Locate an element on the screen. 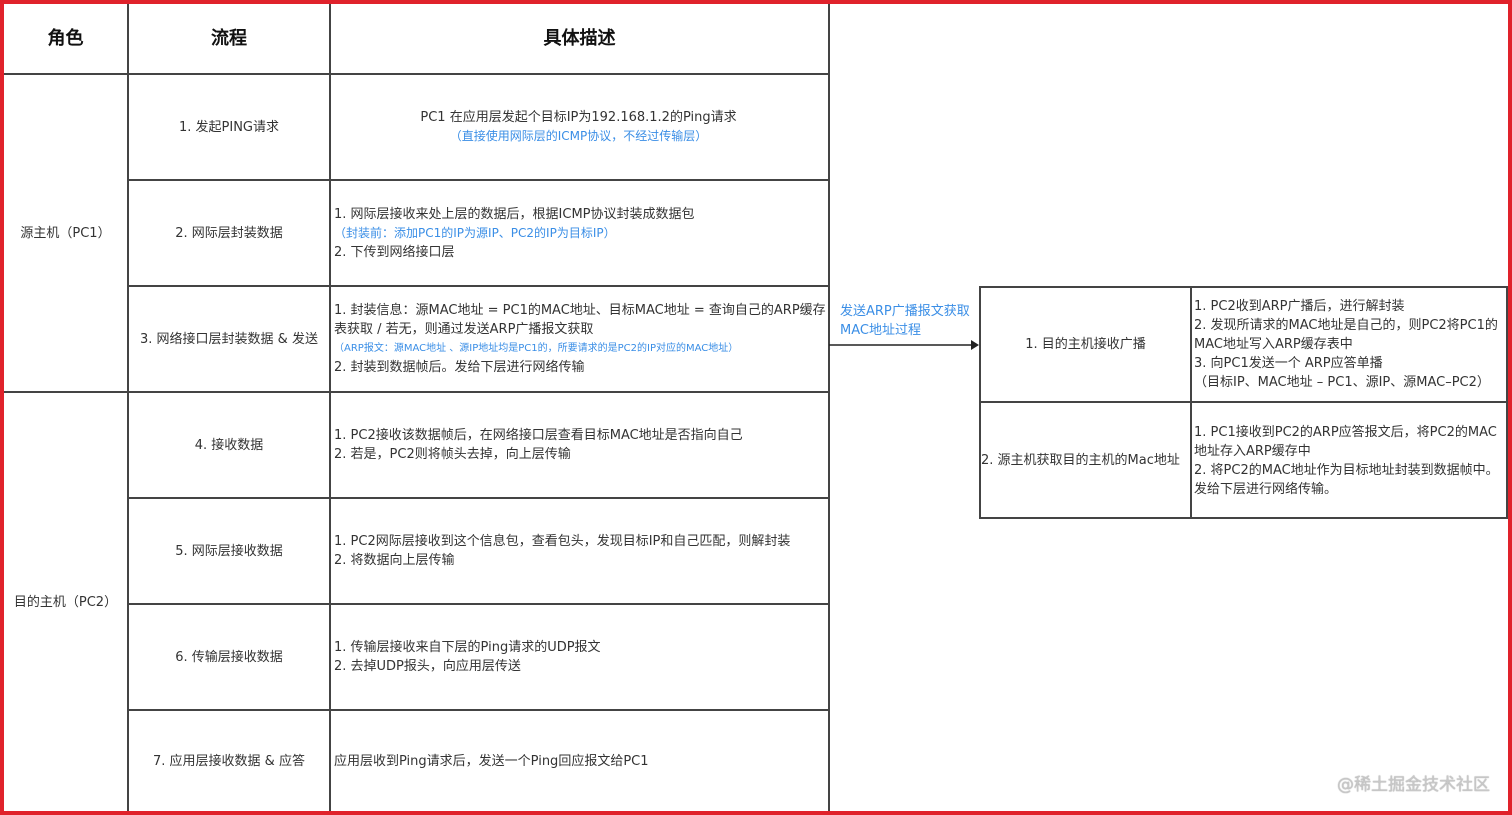 The image size is (1512, 815). step-2-line-2-note: （封装前：添加PC1的IP为源IP、PC2的IP为目标IP） is located at coordinates (475, 232).